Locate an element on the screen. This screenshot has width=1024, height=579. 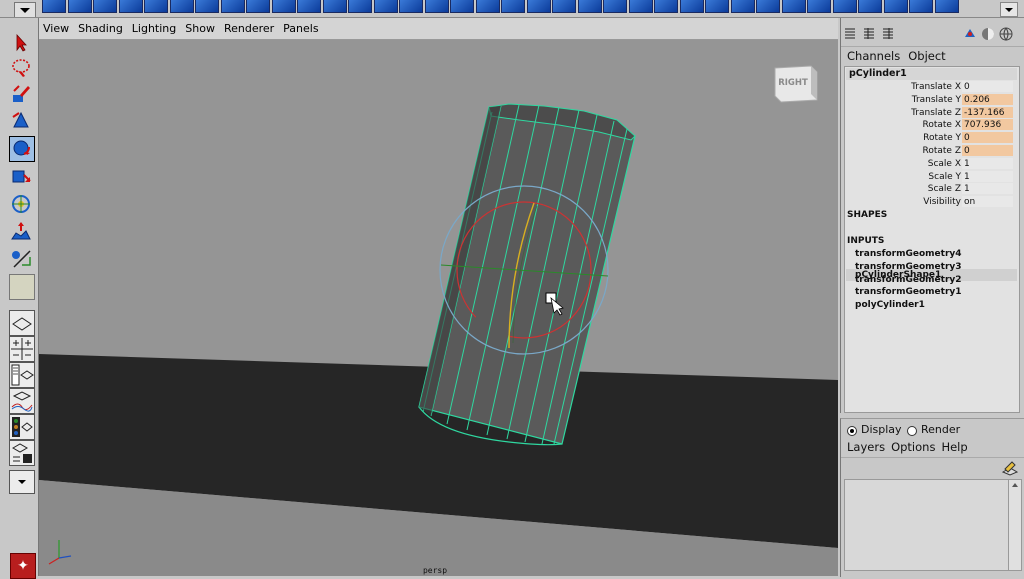
viewport-menu-view: View is located at coordinates (56, 28).